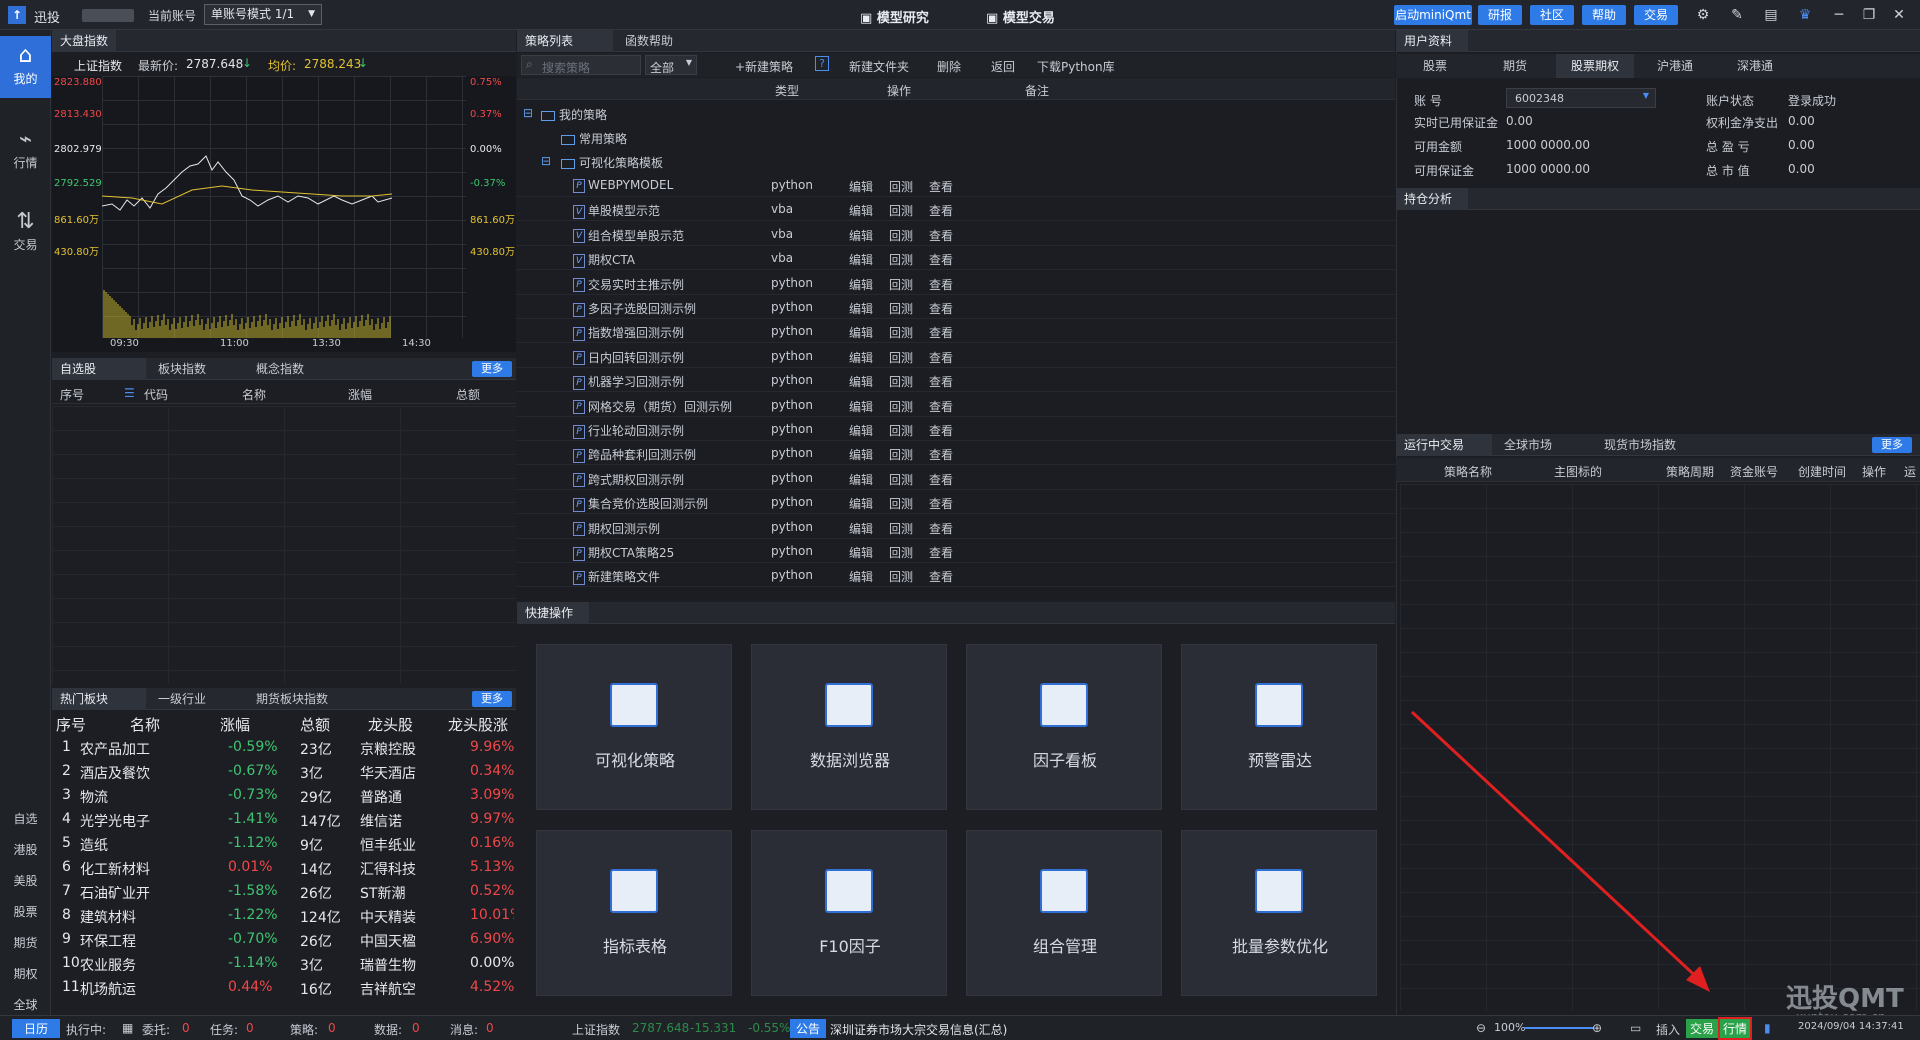  Describe the element at coordinates (156, 394) in the screenshot. I see `col-header: 代码` at that location.